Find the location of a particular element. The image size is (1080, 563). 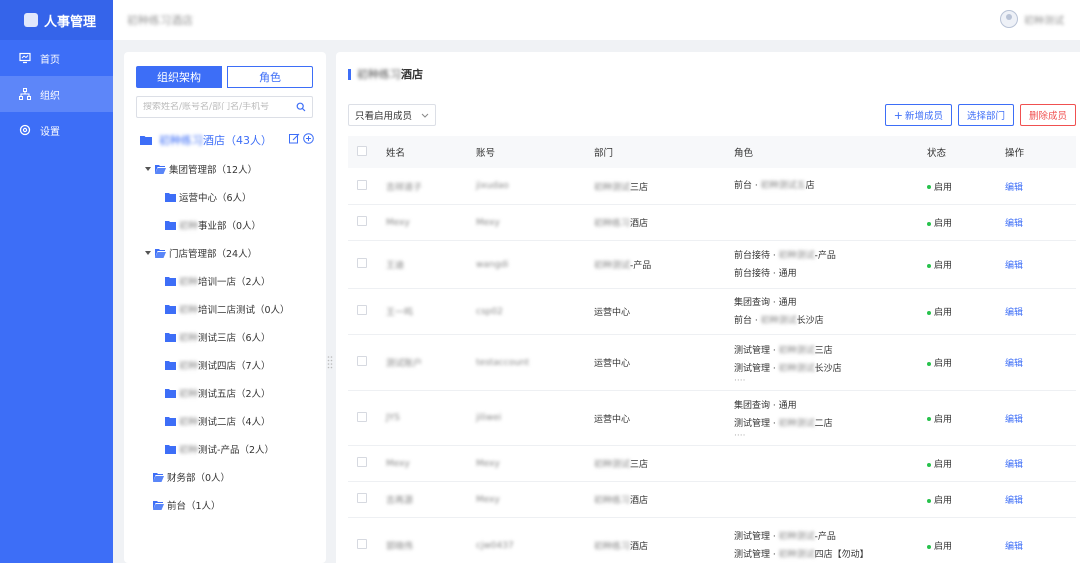

select-dept-button: 选择部门 is located at coordinates (985, 115).